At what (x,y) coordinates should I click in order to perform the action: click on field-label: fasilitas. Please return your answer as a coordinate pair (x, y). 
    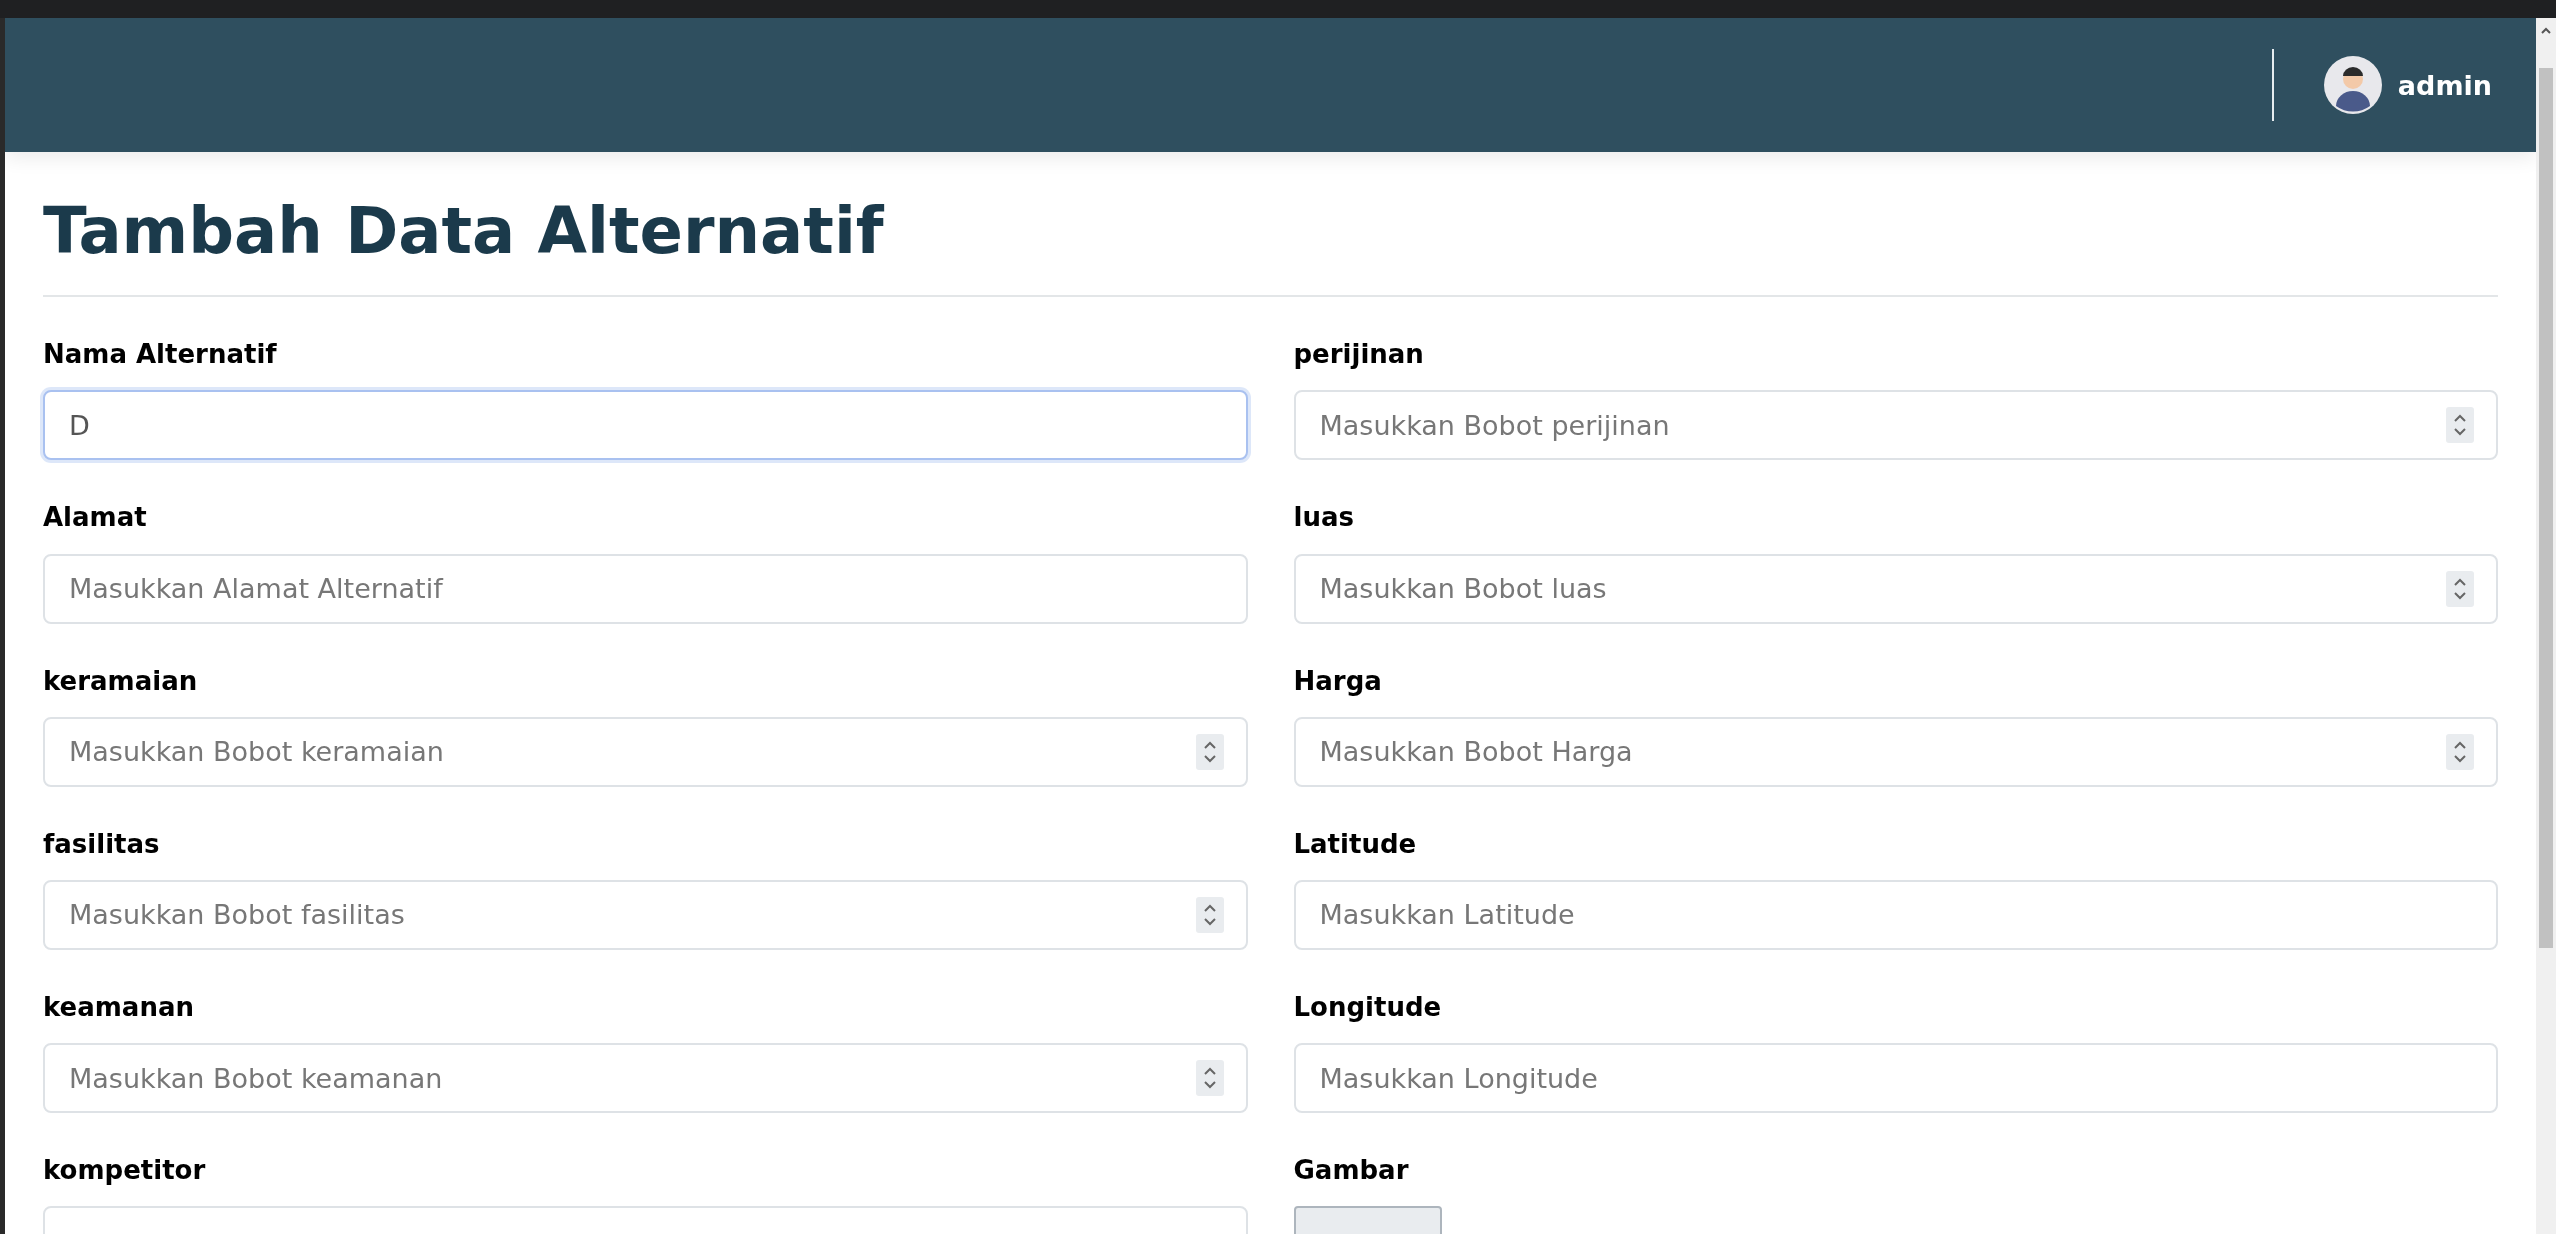
    Looking at the image, I should click on (102, 844).